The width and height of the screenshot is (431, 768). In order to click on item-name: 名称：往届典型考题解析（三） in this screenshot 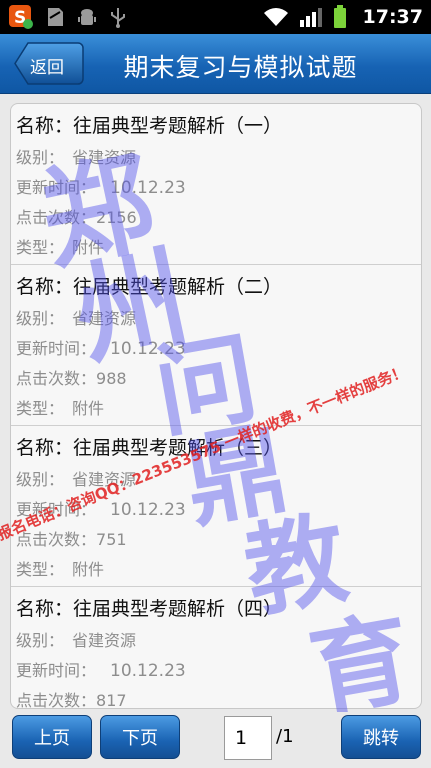, I will do `click(149, 448)`.